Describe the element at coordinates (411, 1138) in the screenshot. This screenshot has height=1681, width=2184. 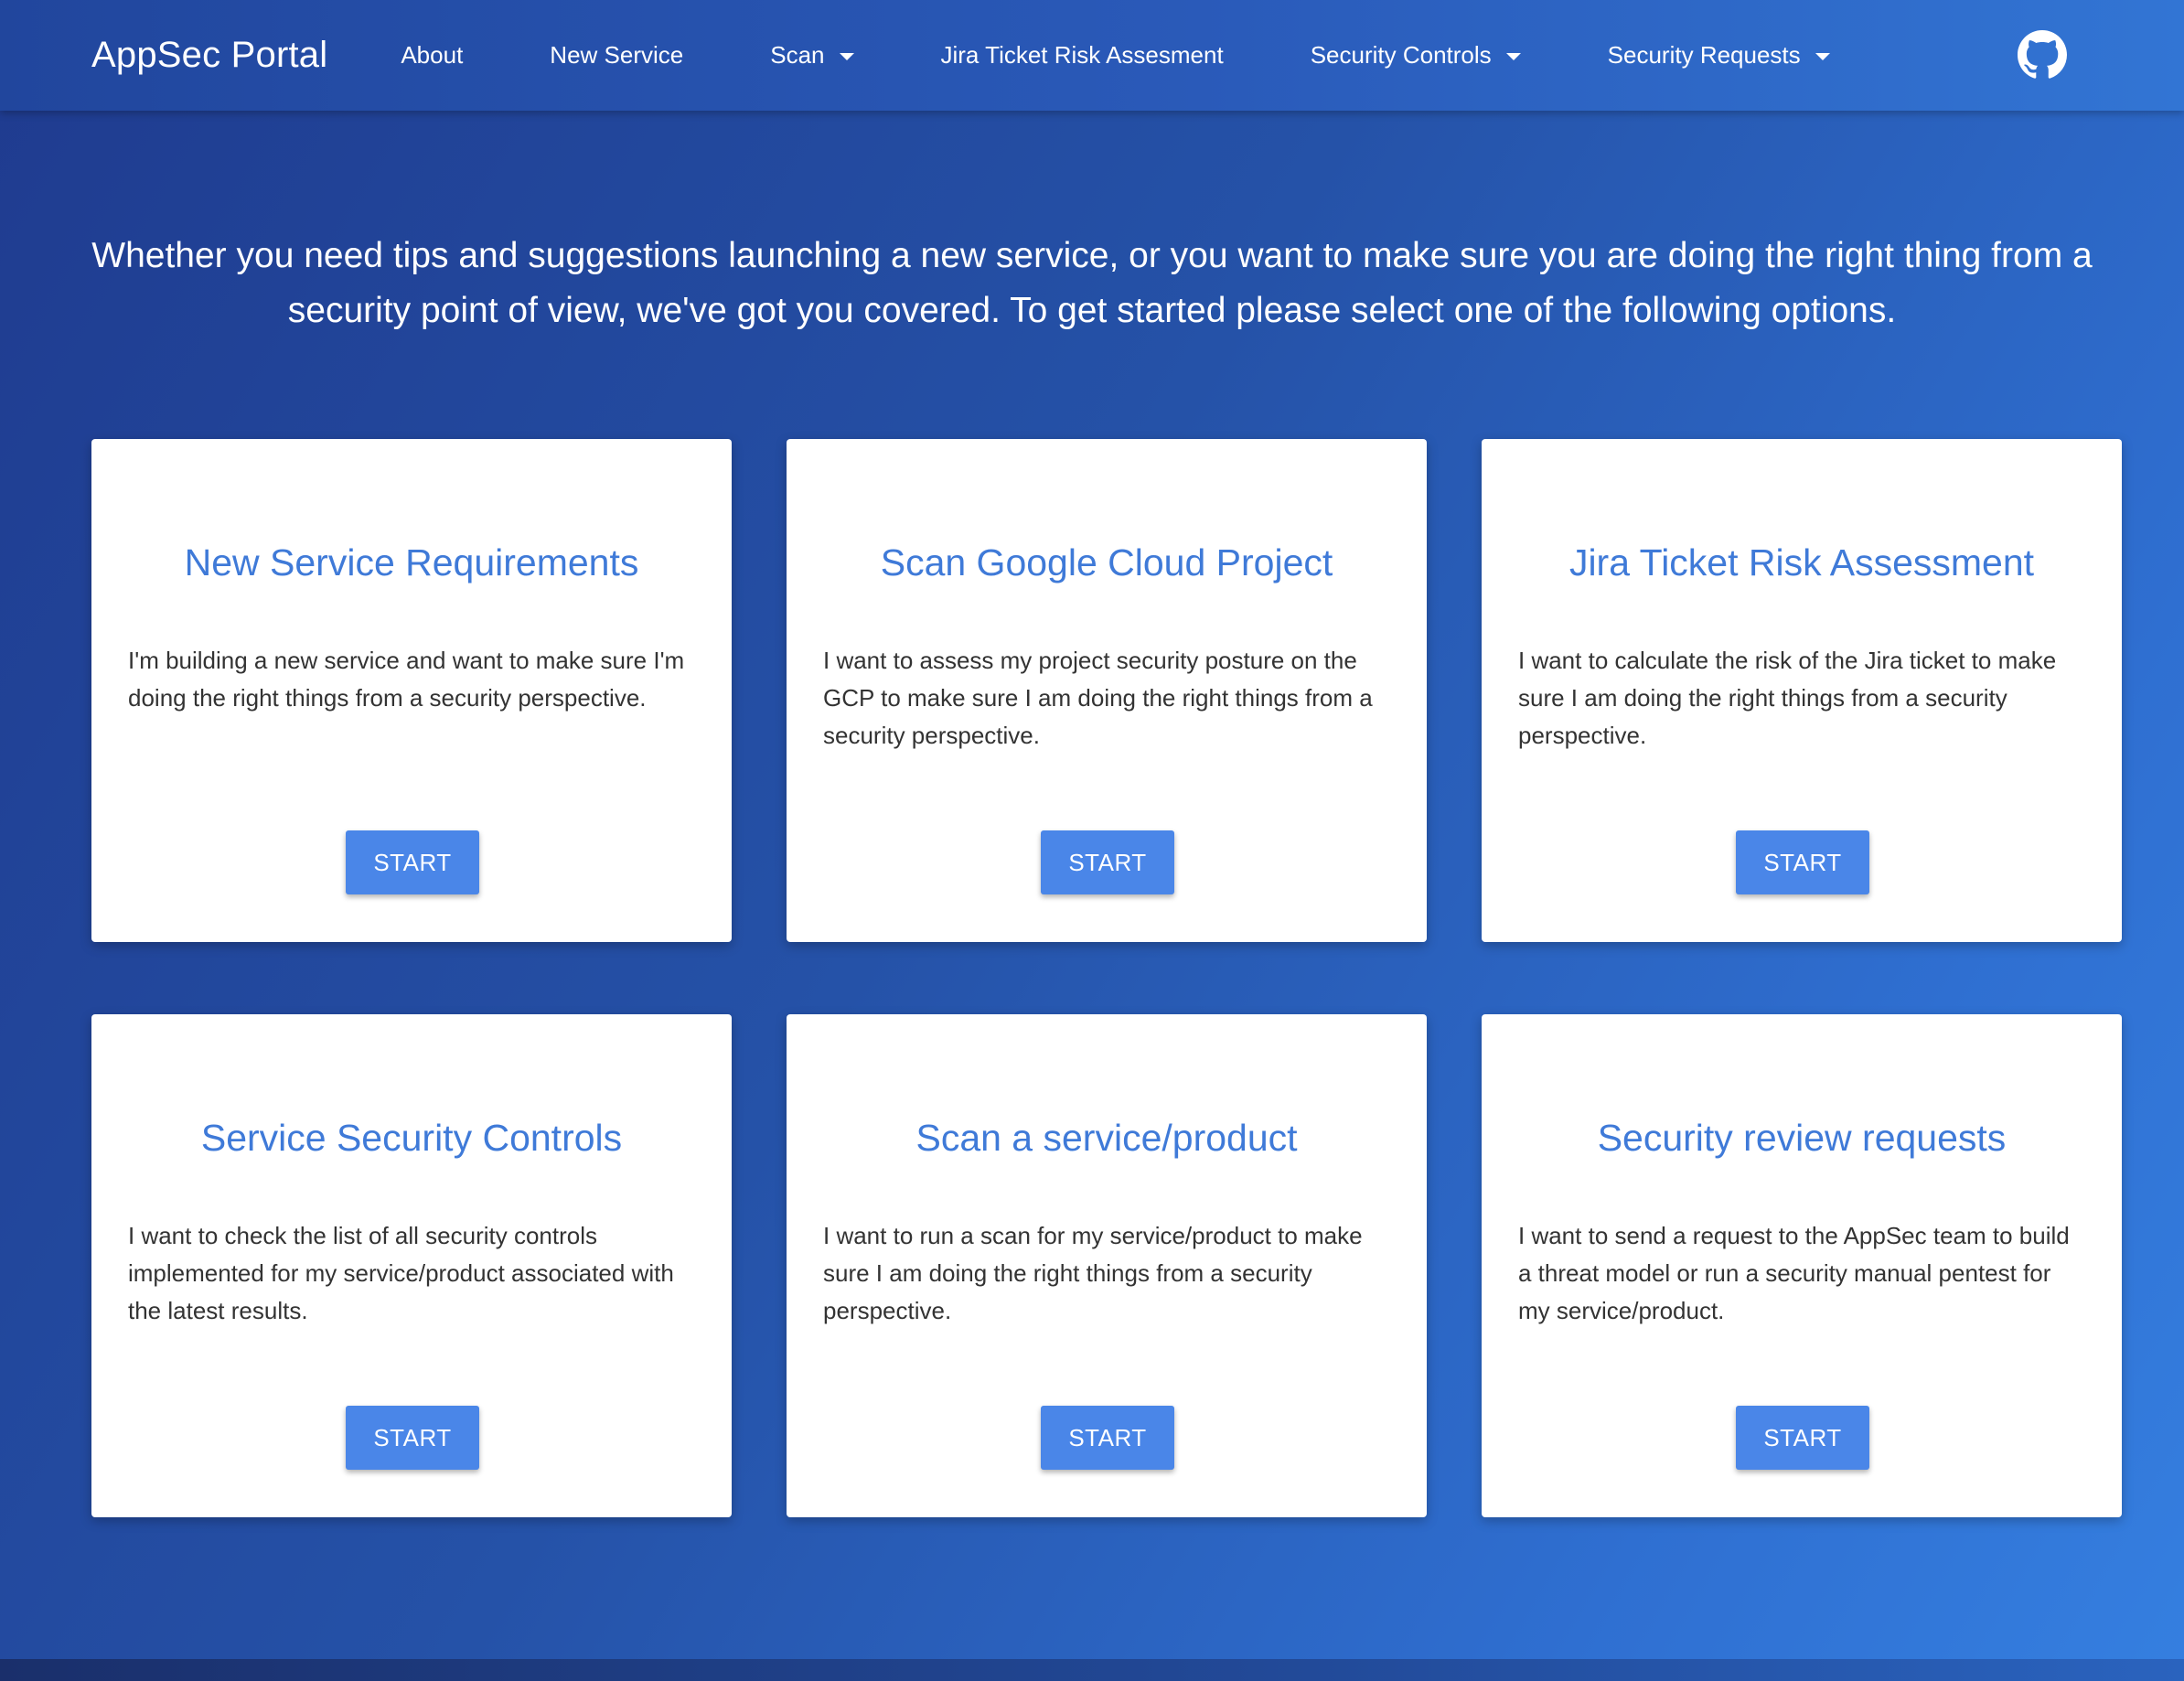
I see `card-title: Service Security Controls` at that location.